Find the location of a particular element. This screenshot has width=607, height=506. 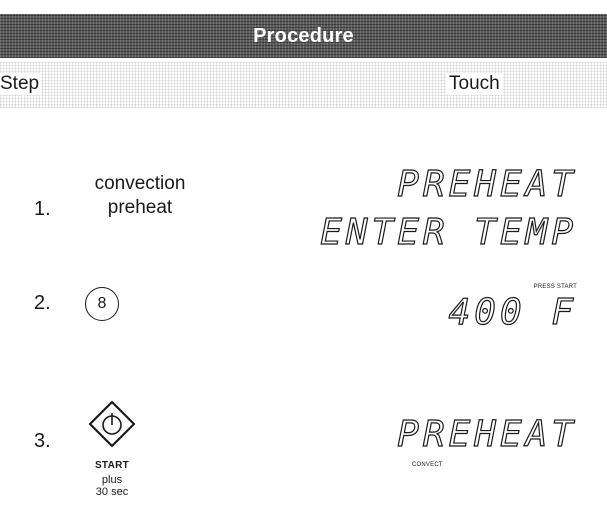

step-3-number: 3. is located at coordinates (42, 441).